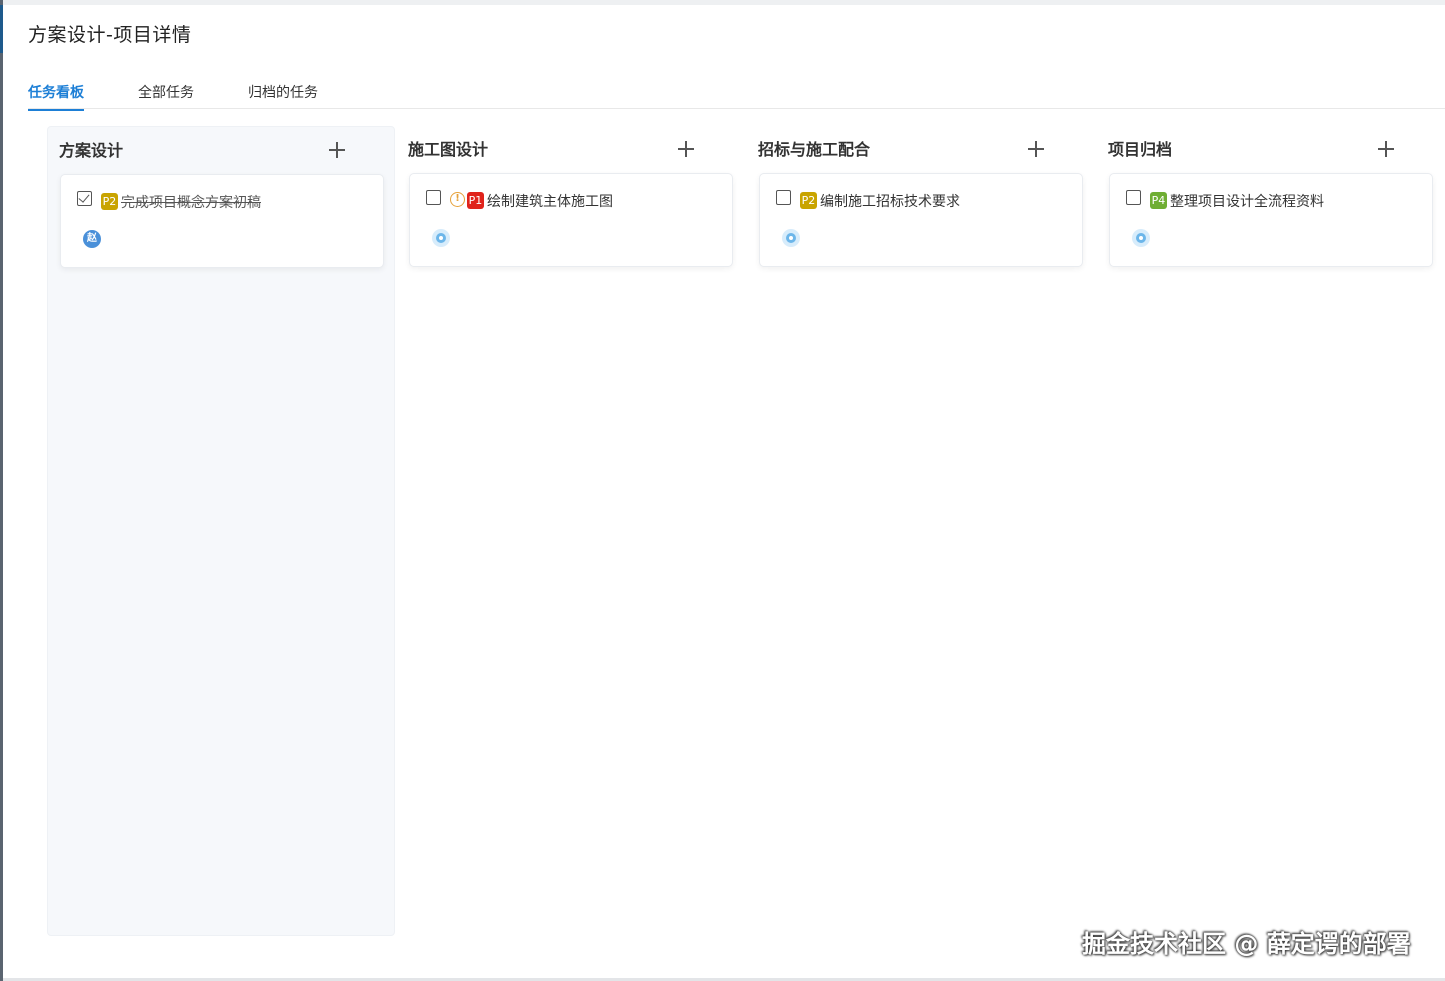 The height and width of the screenshot is (981, 1445). I want to click on window-left-edge, so click(1, 490).